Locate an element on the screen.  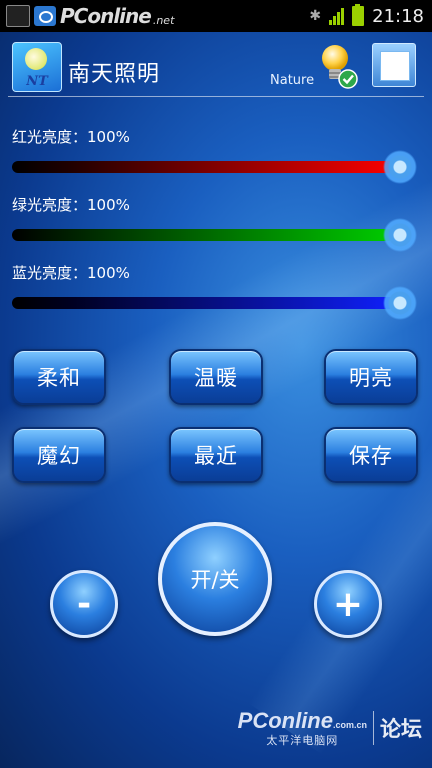
app-title: 南天照明 is located at coordinates (114, 74).